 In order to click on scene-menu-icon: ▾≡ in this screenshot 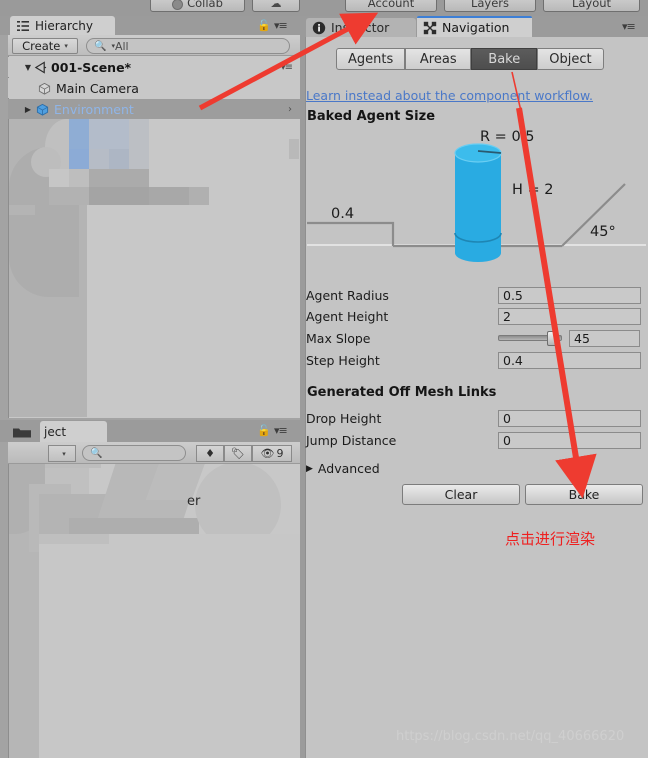, I will do `click(287, 67)`.